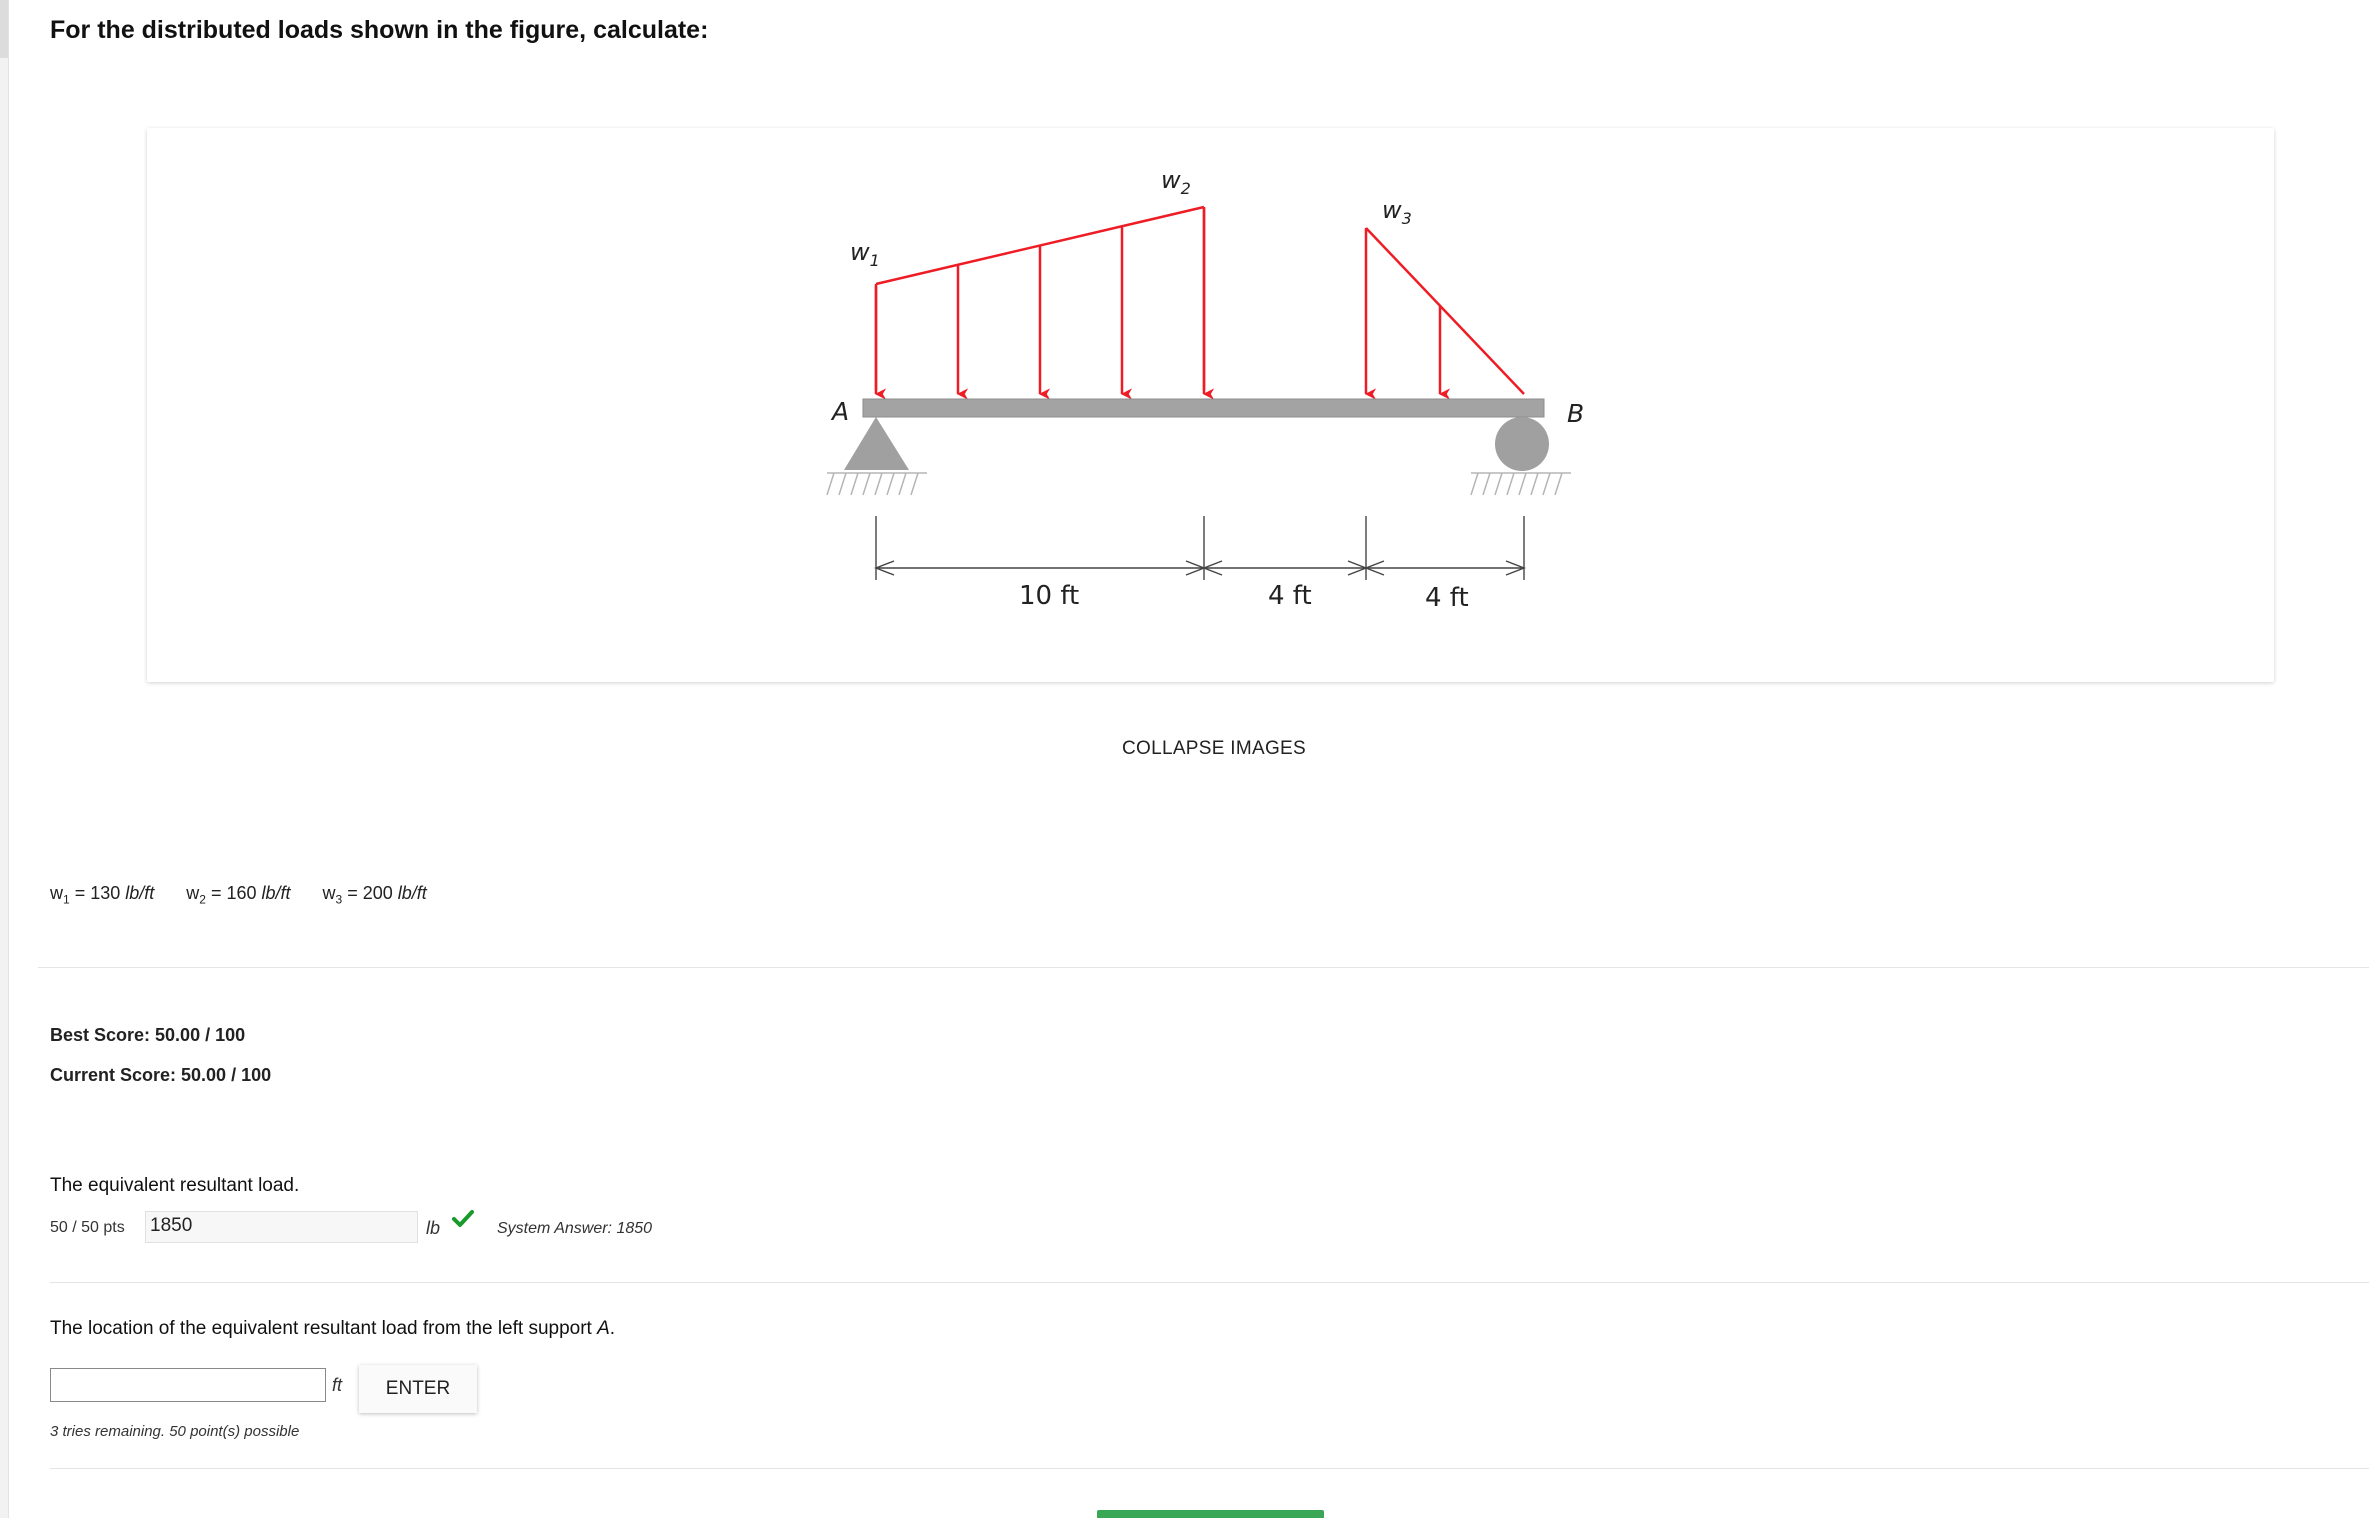 This screenshot has height=1518, width=2369. Describe the element at coordinates (188, 1385) in the screenshot. I see `part2-answer-input` at that location.